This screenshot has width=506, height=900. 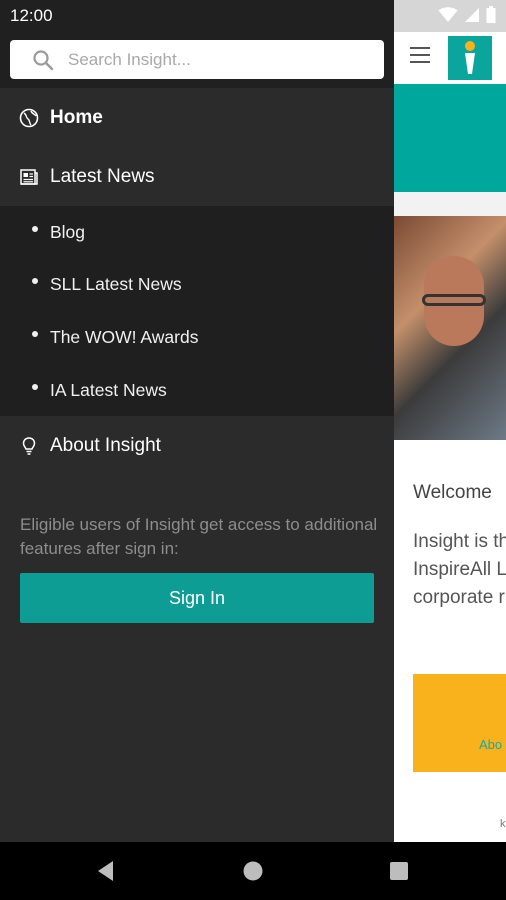 What do you see at coordinates (472, 17) in the screenshot?
I see `signal-icon` at bounding box center [472, 17].